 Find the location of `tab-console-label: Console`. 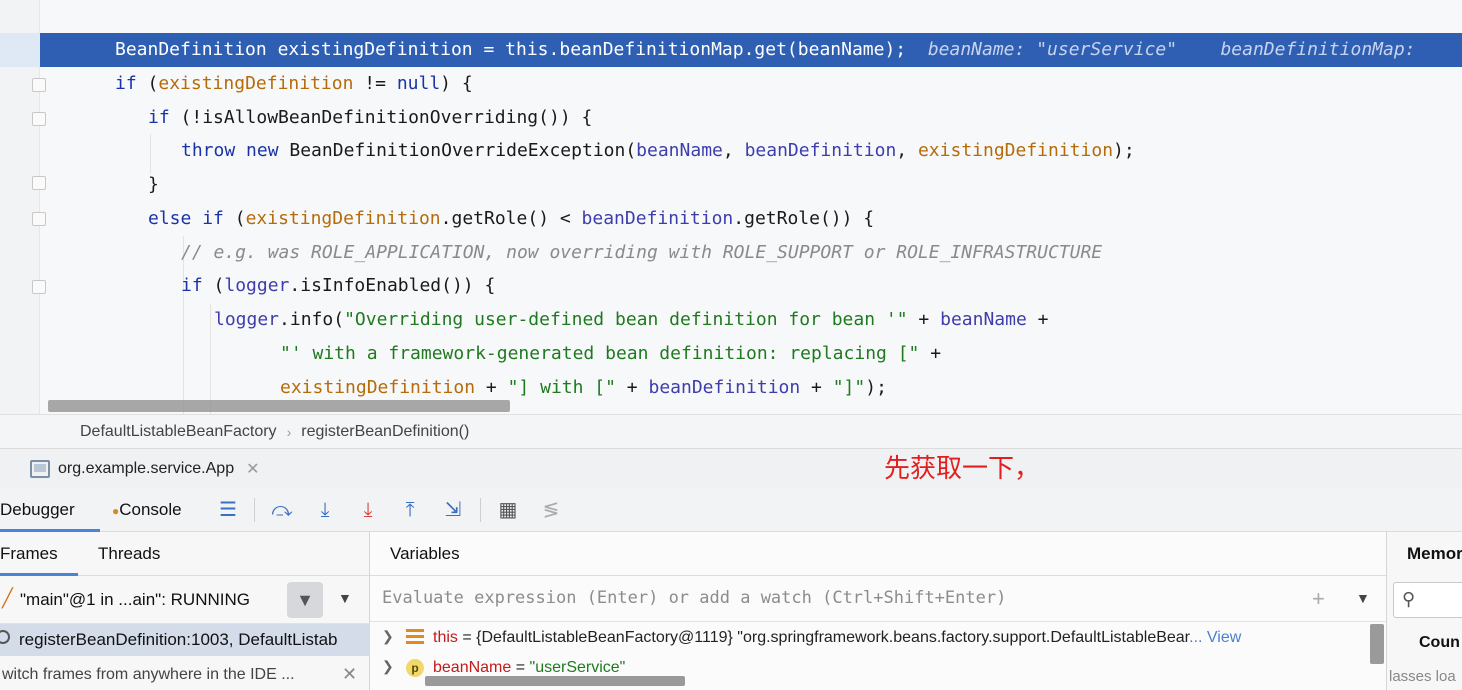

tab-console-label: Console is located at coordinates (150, 509).